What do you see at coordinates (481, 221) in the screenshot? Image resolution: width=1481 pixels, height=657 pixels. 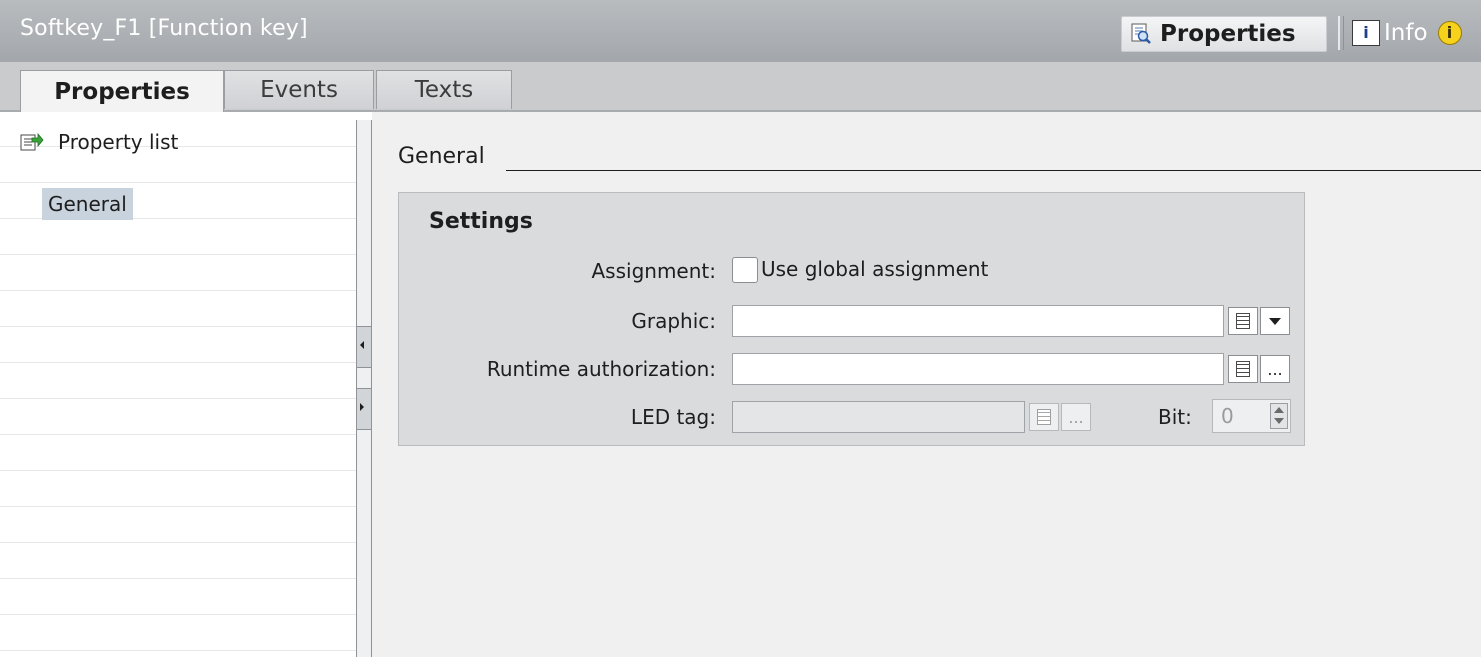 I see `settings-title: Settings` at bounding box center [481, 221].